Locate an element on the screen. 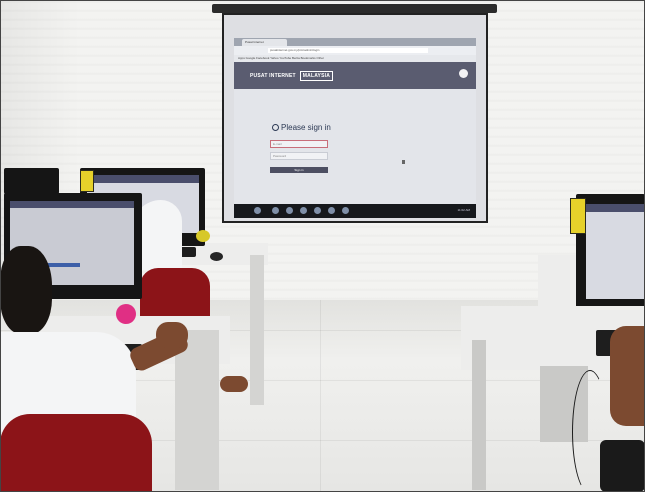 This screenshot has width=645, height=492. browser-tab: Pusat Internet is located at coordinates (264, 42).